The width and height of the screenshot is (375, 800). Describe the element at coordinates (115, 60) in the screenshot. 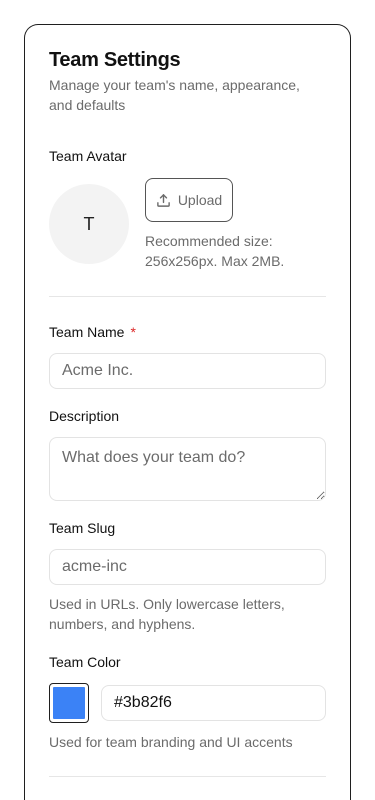

I see `page-title: Team Settings` at that location.